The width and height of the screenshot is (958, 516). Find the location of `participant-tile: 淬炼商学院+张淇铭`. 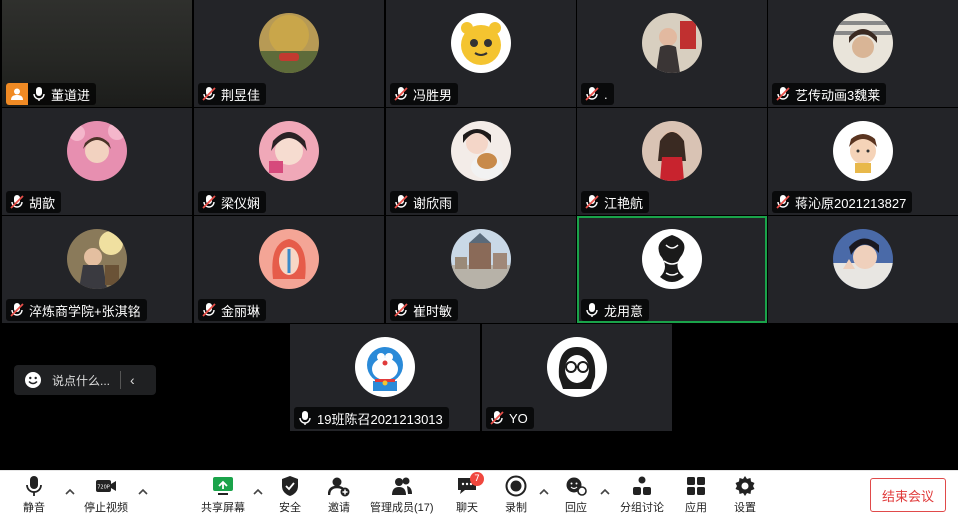

participant-tile: 淬炼商学院+张淇铭 is located at coordinates (97, 269).